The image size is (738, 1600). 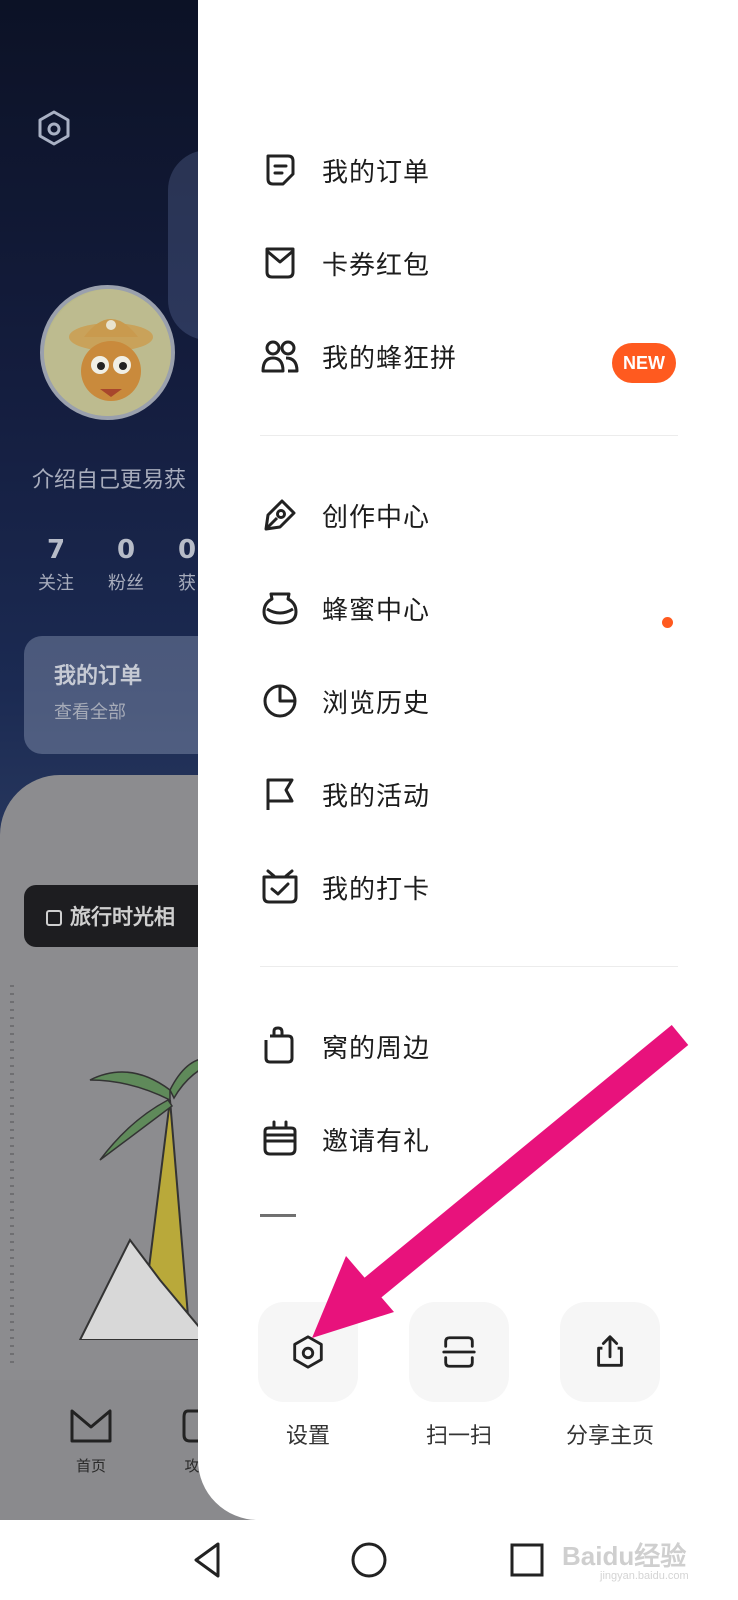 What do you see at coordinates (56, 583) in the screenshot?
I see `stat-following-label: 关注` at bounding box center [56, 583].